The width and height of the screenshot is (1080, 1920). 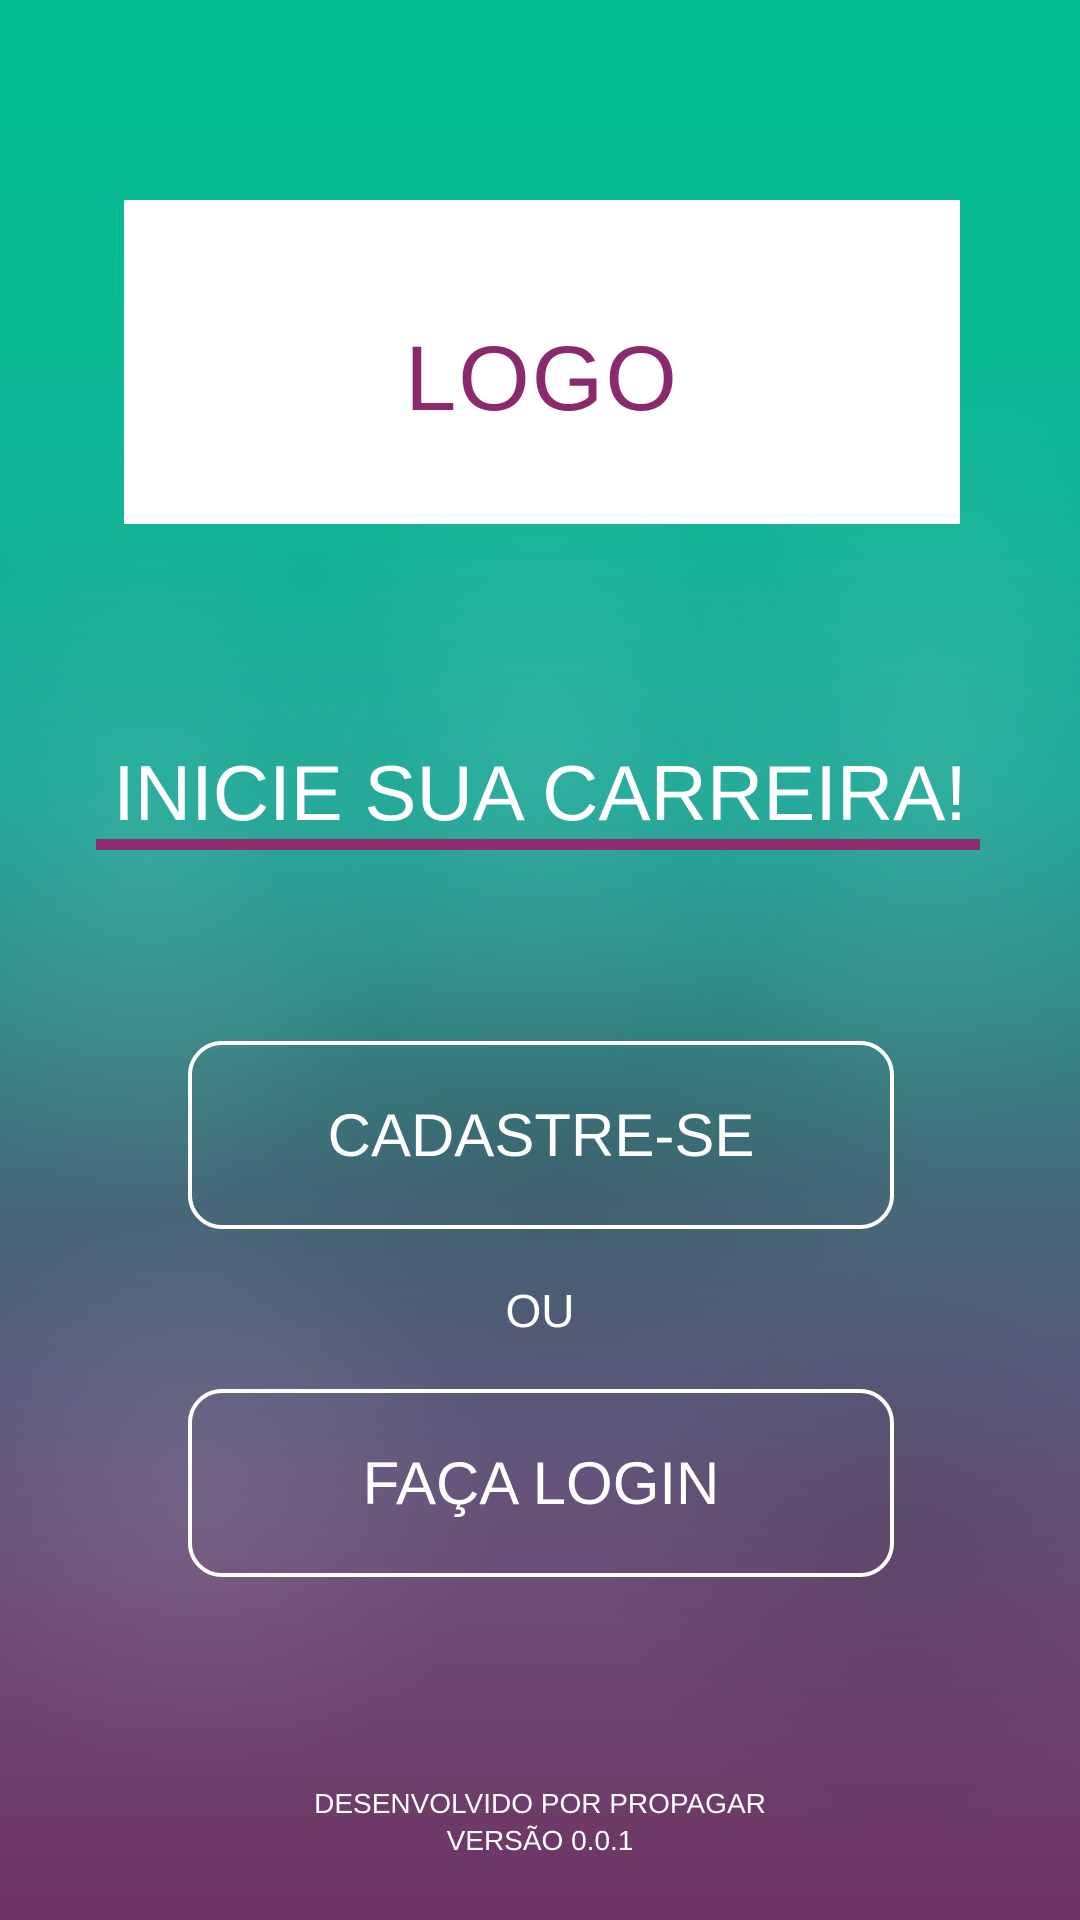 What do you see at coordinates (541, 1135) in the screenshot?
I see `signup-button: CADASTRE-SE` at bounding box center [541, 1135].